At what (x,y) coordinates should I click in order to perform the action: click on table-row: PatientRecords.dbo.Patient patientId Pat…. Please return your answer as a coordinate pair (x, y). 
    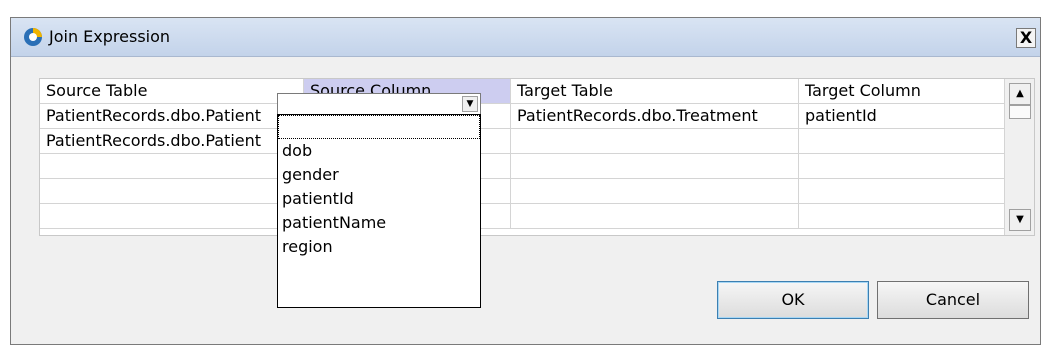
    Looking at the image, I should click on (522, 116).